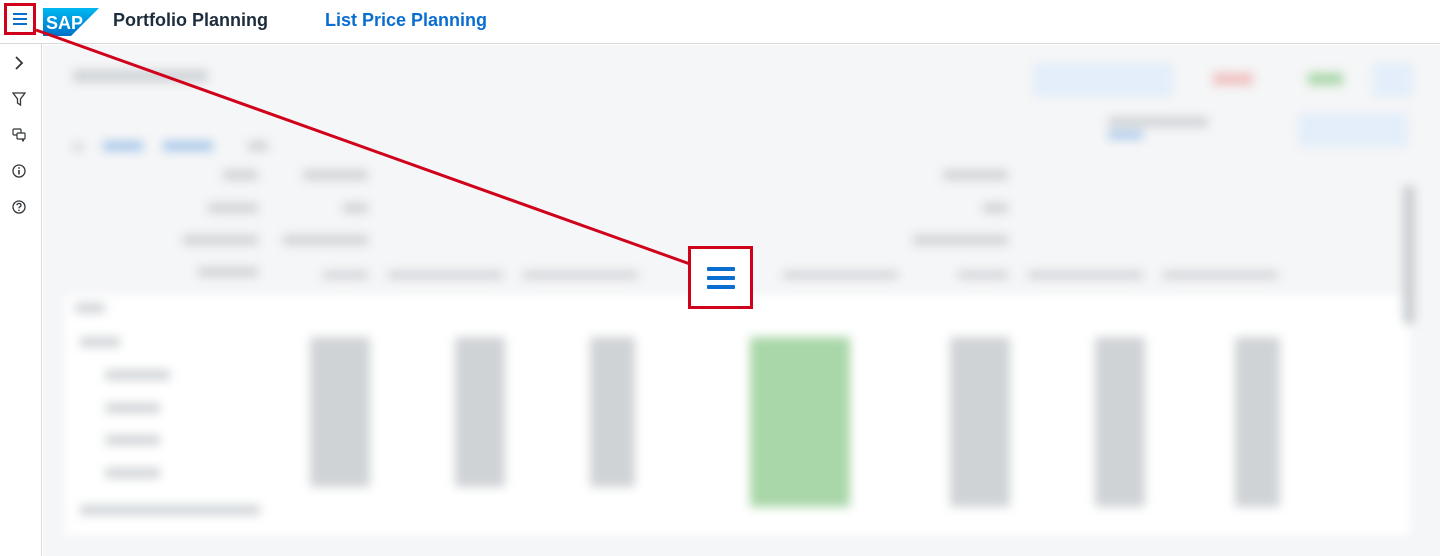  I want to click on blurred-page-title, so click(140, 76).